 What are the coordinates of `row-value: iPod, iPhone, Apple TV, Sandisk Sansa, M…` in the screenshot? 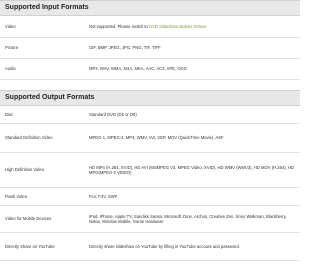 It's located at (192, 219).